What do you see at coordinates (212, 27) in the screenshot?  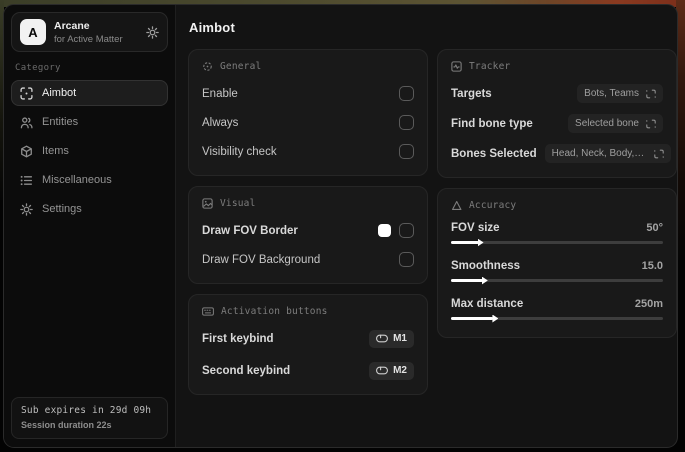 I see `page-title: Aimbot` at bounding box center [212, 27].